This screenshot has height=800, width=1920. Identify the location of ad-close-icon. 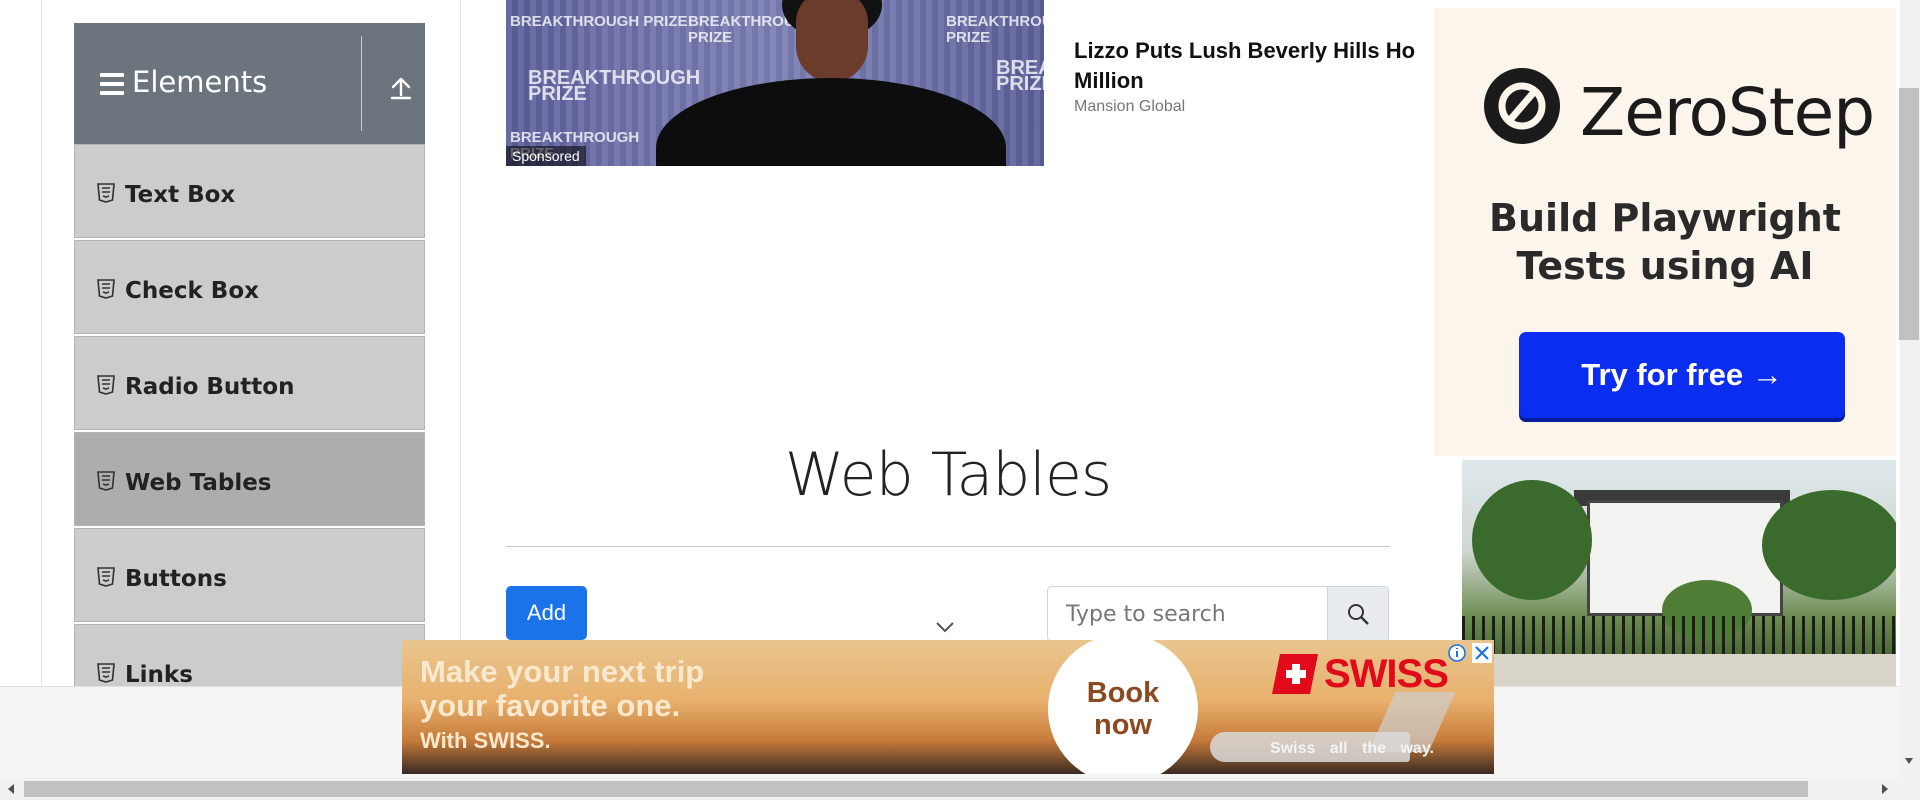
(1482, 653).